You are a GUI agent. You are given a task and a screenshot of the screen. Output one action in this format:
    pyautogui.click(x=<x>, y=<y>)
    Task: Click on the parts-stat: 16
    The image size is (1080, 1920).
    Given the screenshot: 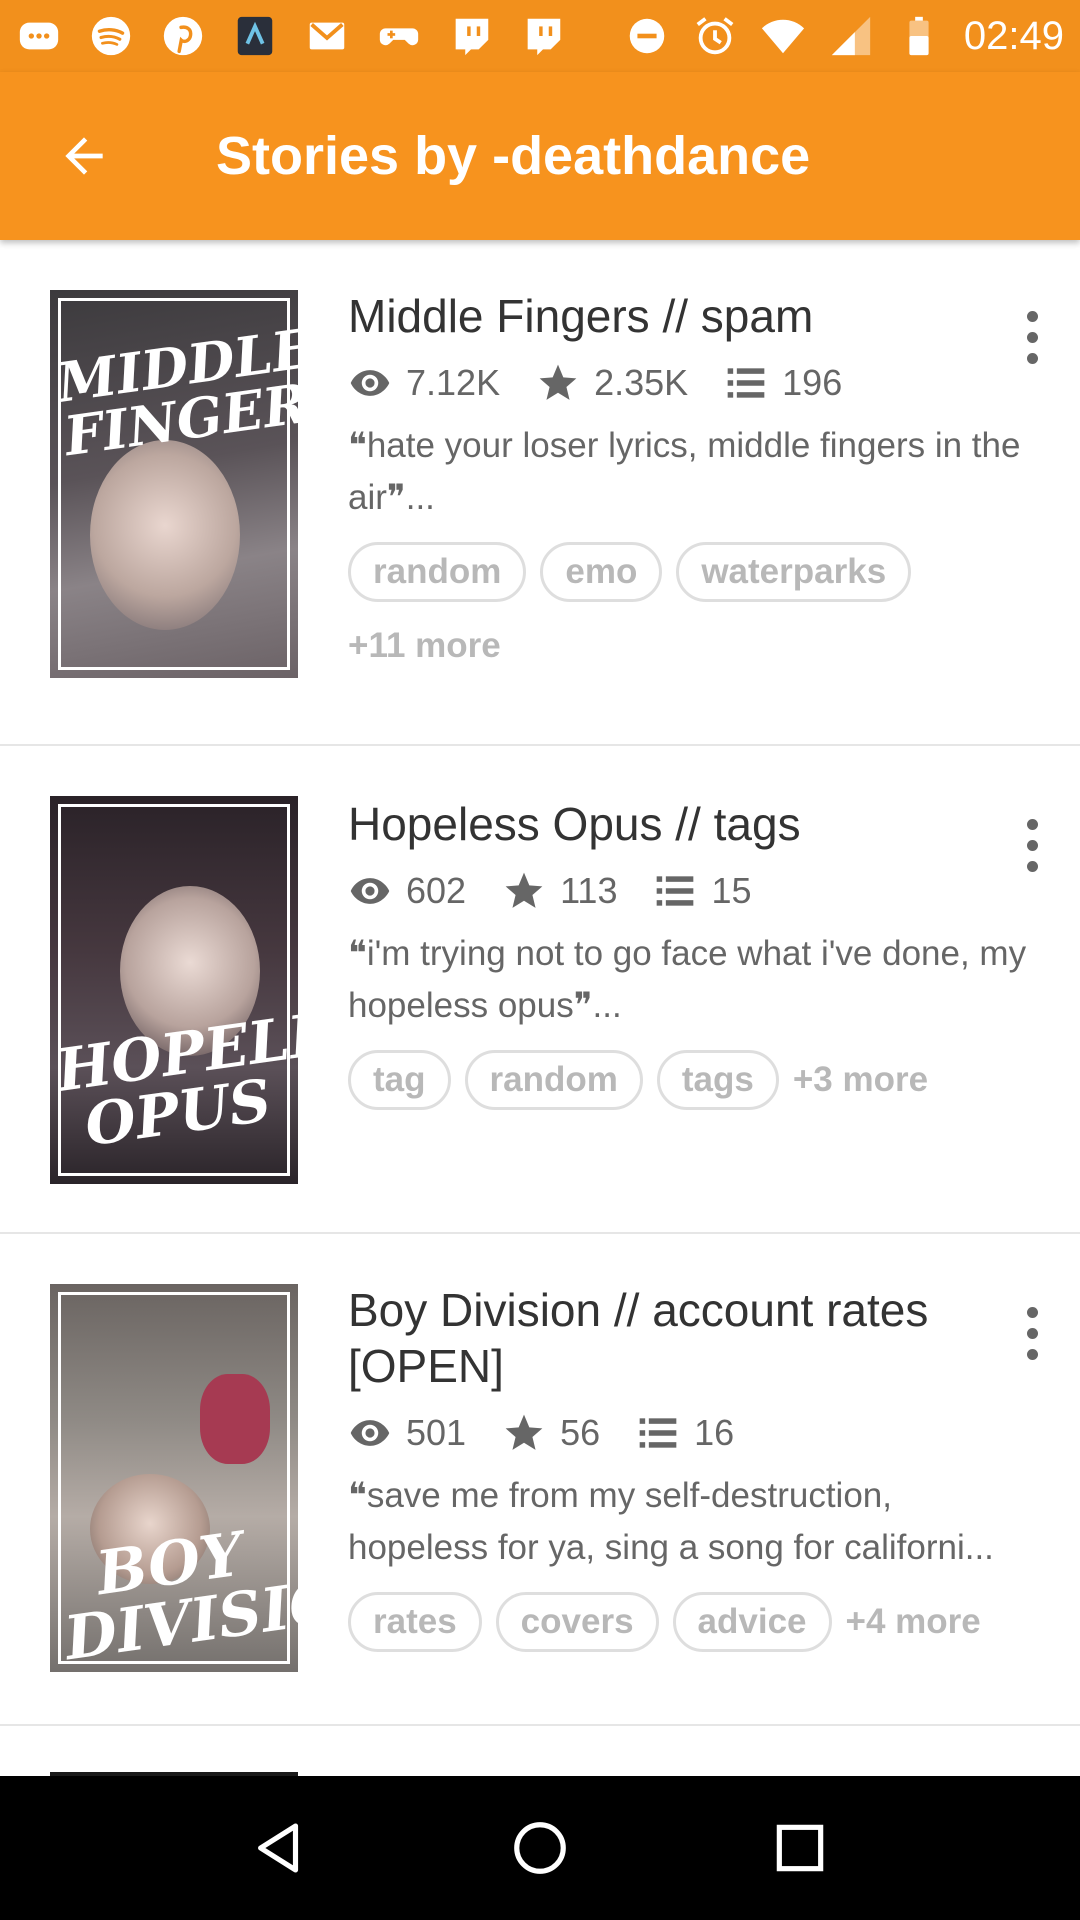 What is the action you would take?
    pyautogui.click(x=685, y=1433)
    